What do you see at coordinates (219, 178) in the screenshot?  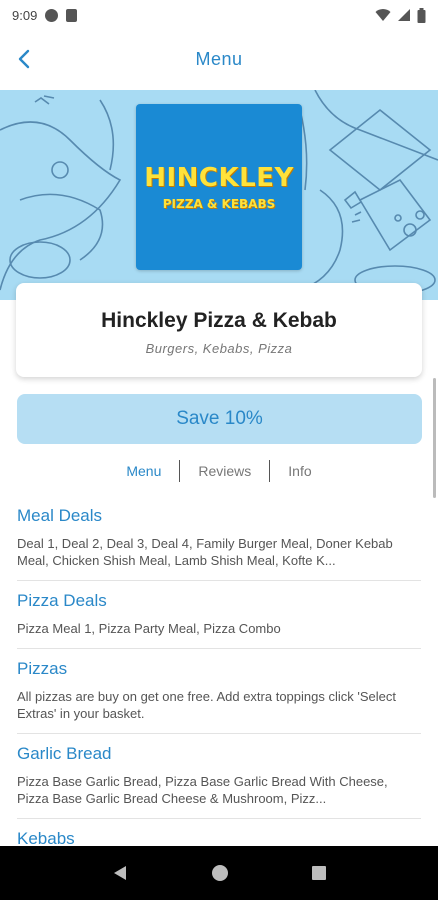 I see `logo-title: HINCKLEY` at bounding box center [219, 178].